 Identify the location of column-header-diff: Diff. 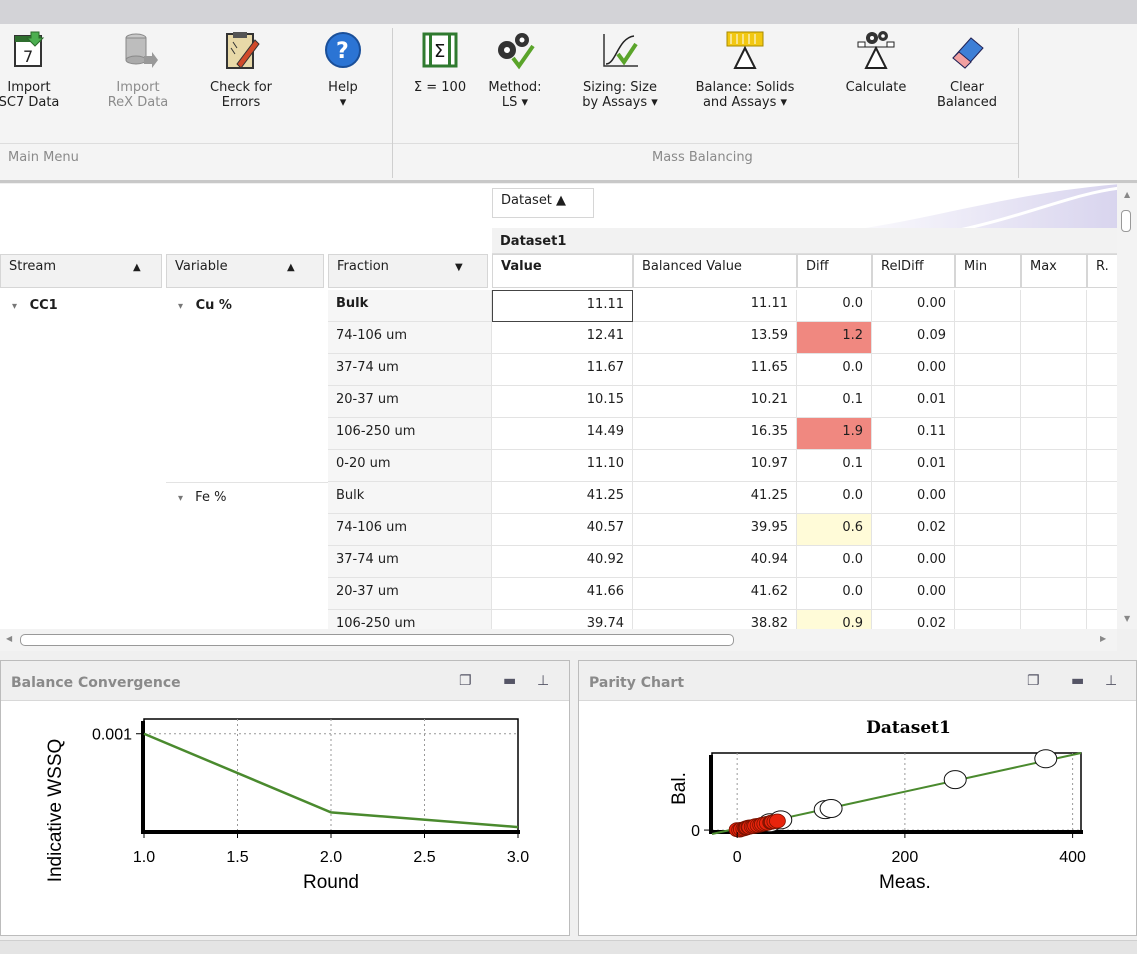
(834, 271).